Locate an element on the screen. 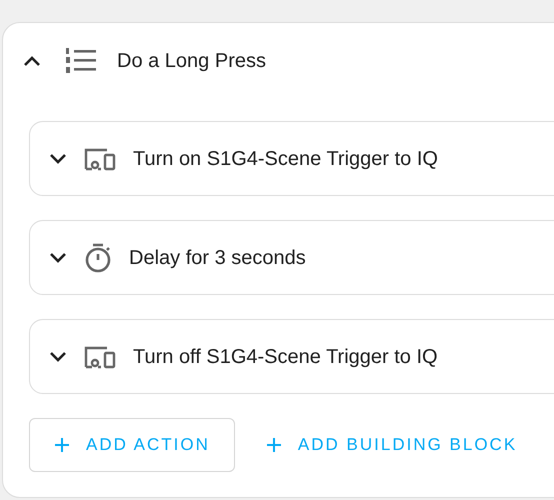 Image resolution: width=554 pixels, height=500 pixels. action-card: Turn off S1G4-Scene Trigger to IQ is located at coordinates (291, 356).